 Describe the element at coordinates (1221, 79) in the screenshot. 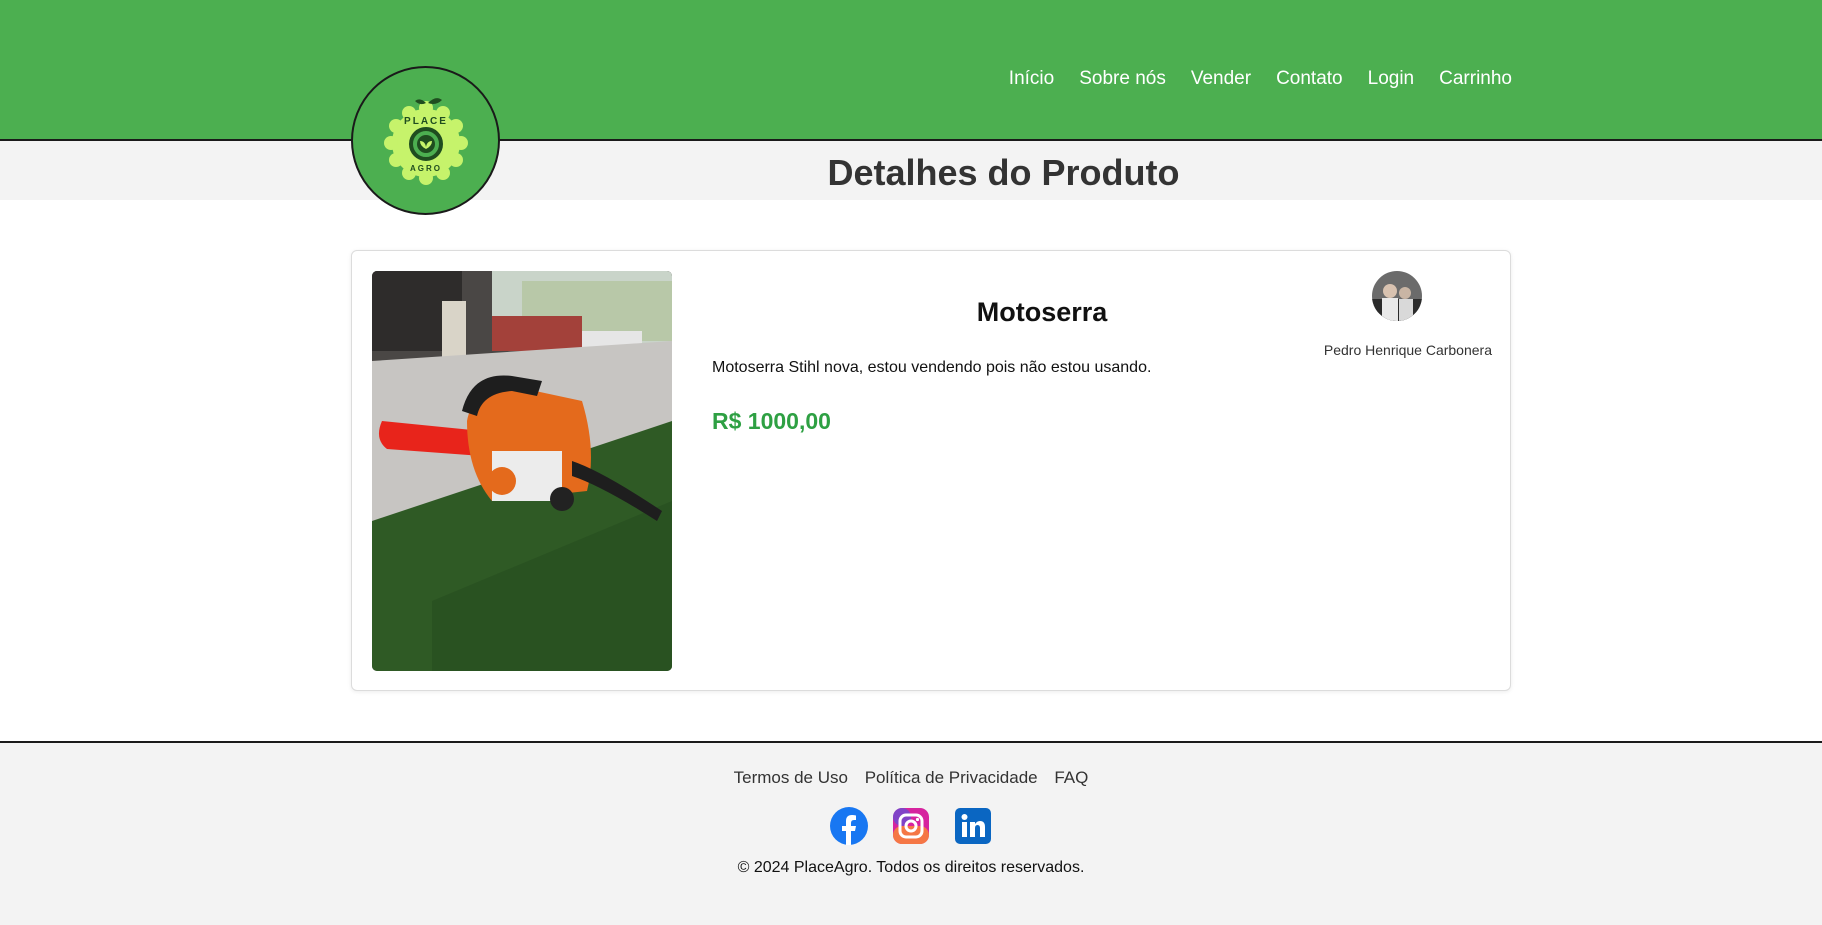

I see `nav-vender: Vender` at that location.